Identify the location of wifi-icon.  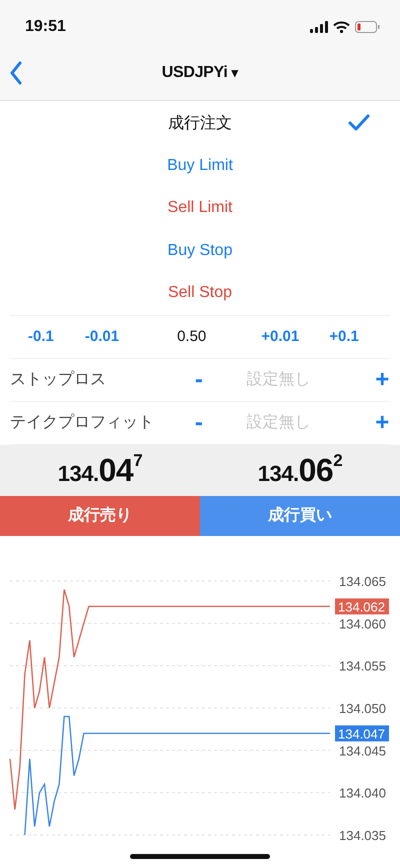
(341, 26).